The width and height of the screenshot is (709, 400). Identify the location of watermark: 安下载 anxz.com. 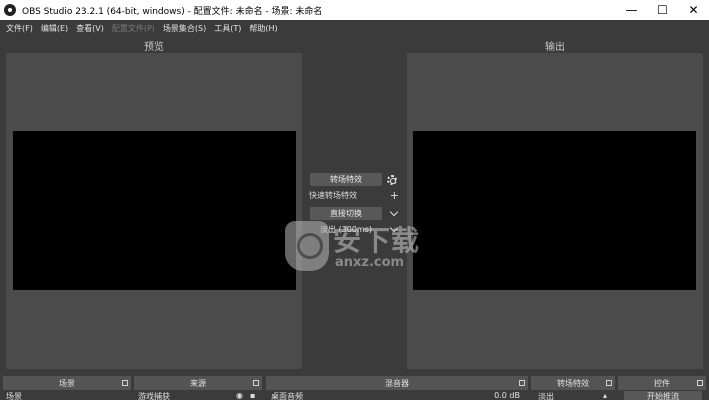
(355, 245).